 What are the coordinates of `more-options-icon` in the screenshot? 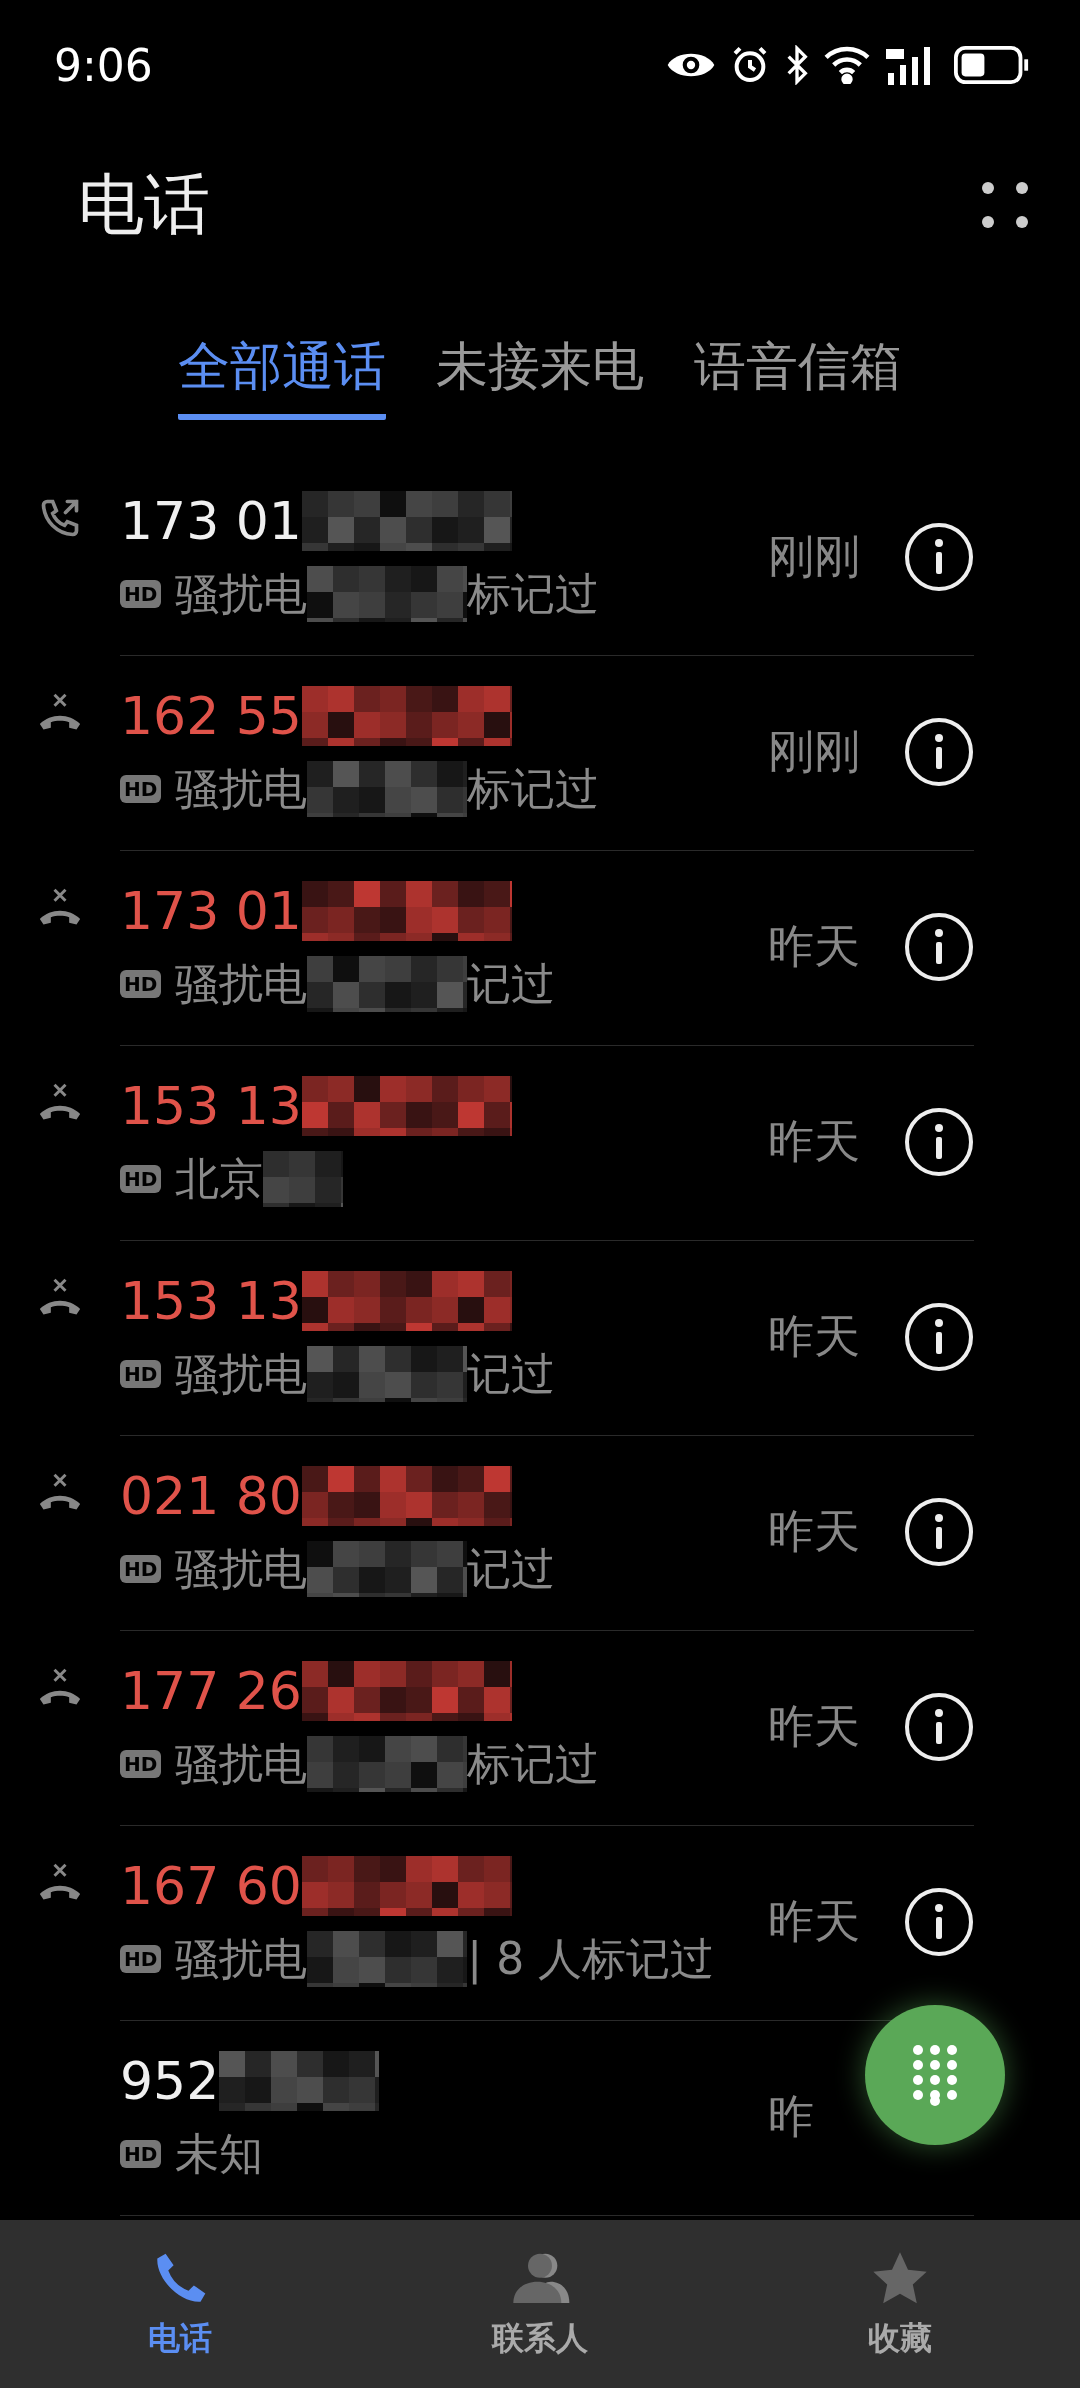 It's located at (1005, 205).